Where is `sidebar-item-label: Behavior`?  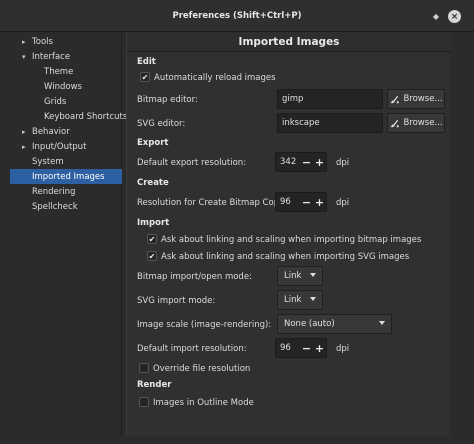
sidebar-item-label: Behavior is located at coordinates (51, 131).